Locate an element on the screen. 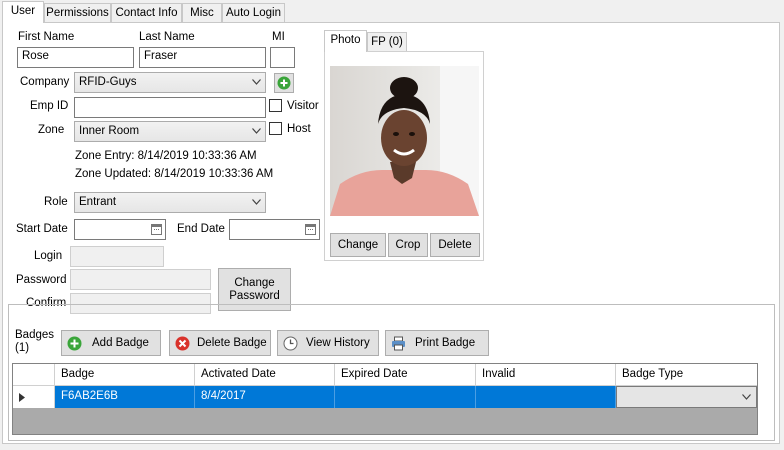  mi-label: MI is located at coordinates (278, 37).